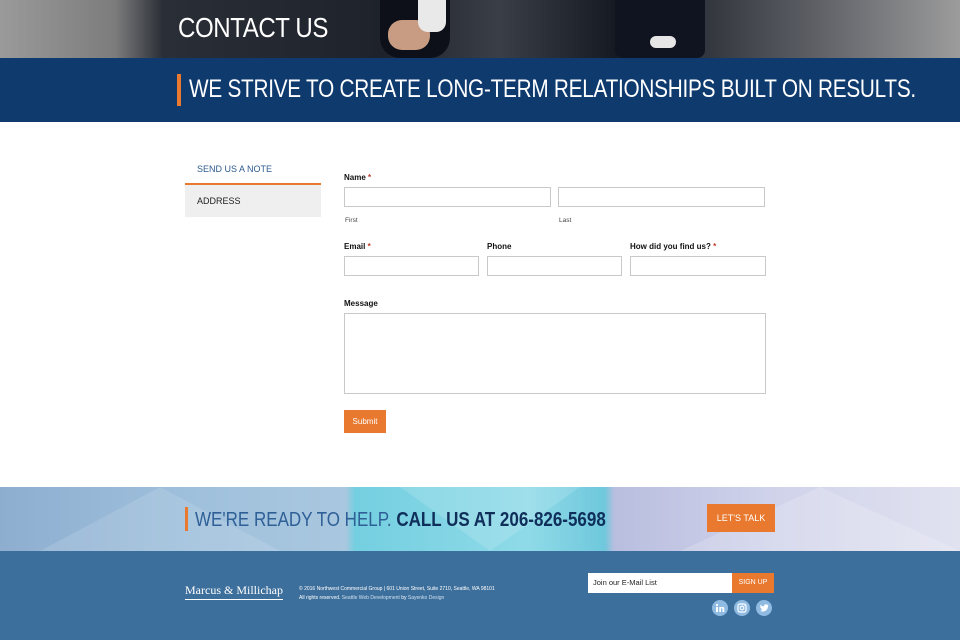 The image size is (960, 640). Describe the element at coordinates (253, 27) in the screenshot. I see `page-title: CONTACT US` at that location.